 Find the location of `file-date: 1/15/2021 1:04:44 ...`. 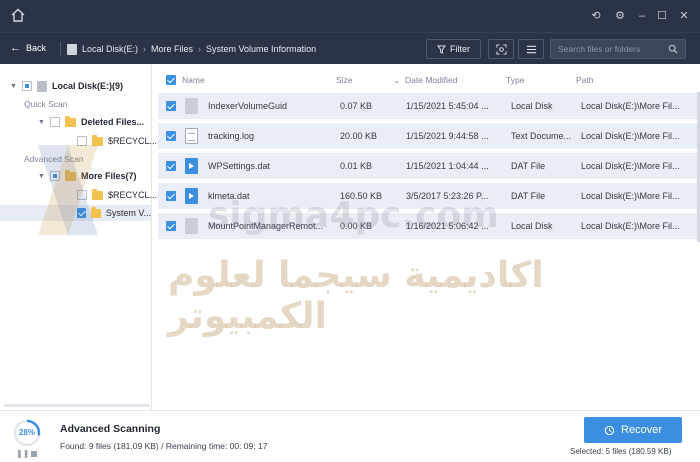

file-date: 1/15/2021 1:04:44 ... is located at coordinates (447, 166).